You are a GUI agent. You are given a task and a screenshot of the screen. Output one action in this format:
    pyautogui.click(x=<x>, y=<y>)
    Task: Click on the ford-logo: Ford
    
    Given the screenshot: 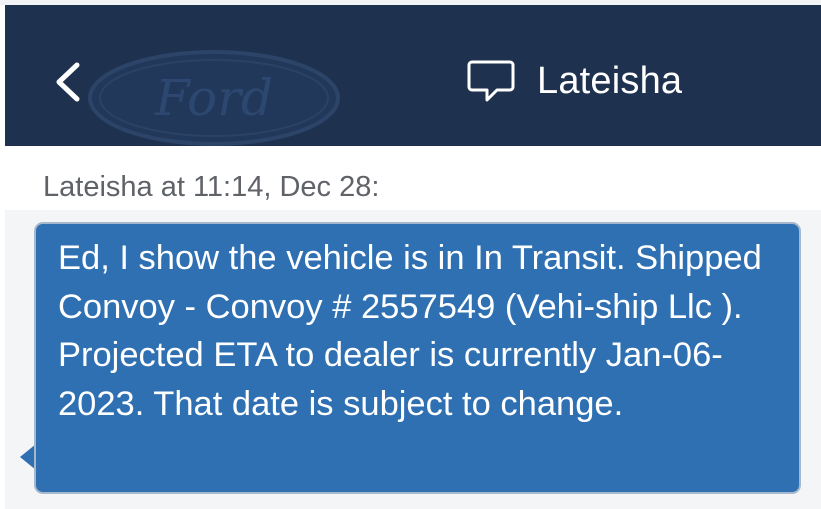 What is the action you would take?
    pyautogui.click(x=214, y=98)
    